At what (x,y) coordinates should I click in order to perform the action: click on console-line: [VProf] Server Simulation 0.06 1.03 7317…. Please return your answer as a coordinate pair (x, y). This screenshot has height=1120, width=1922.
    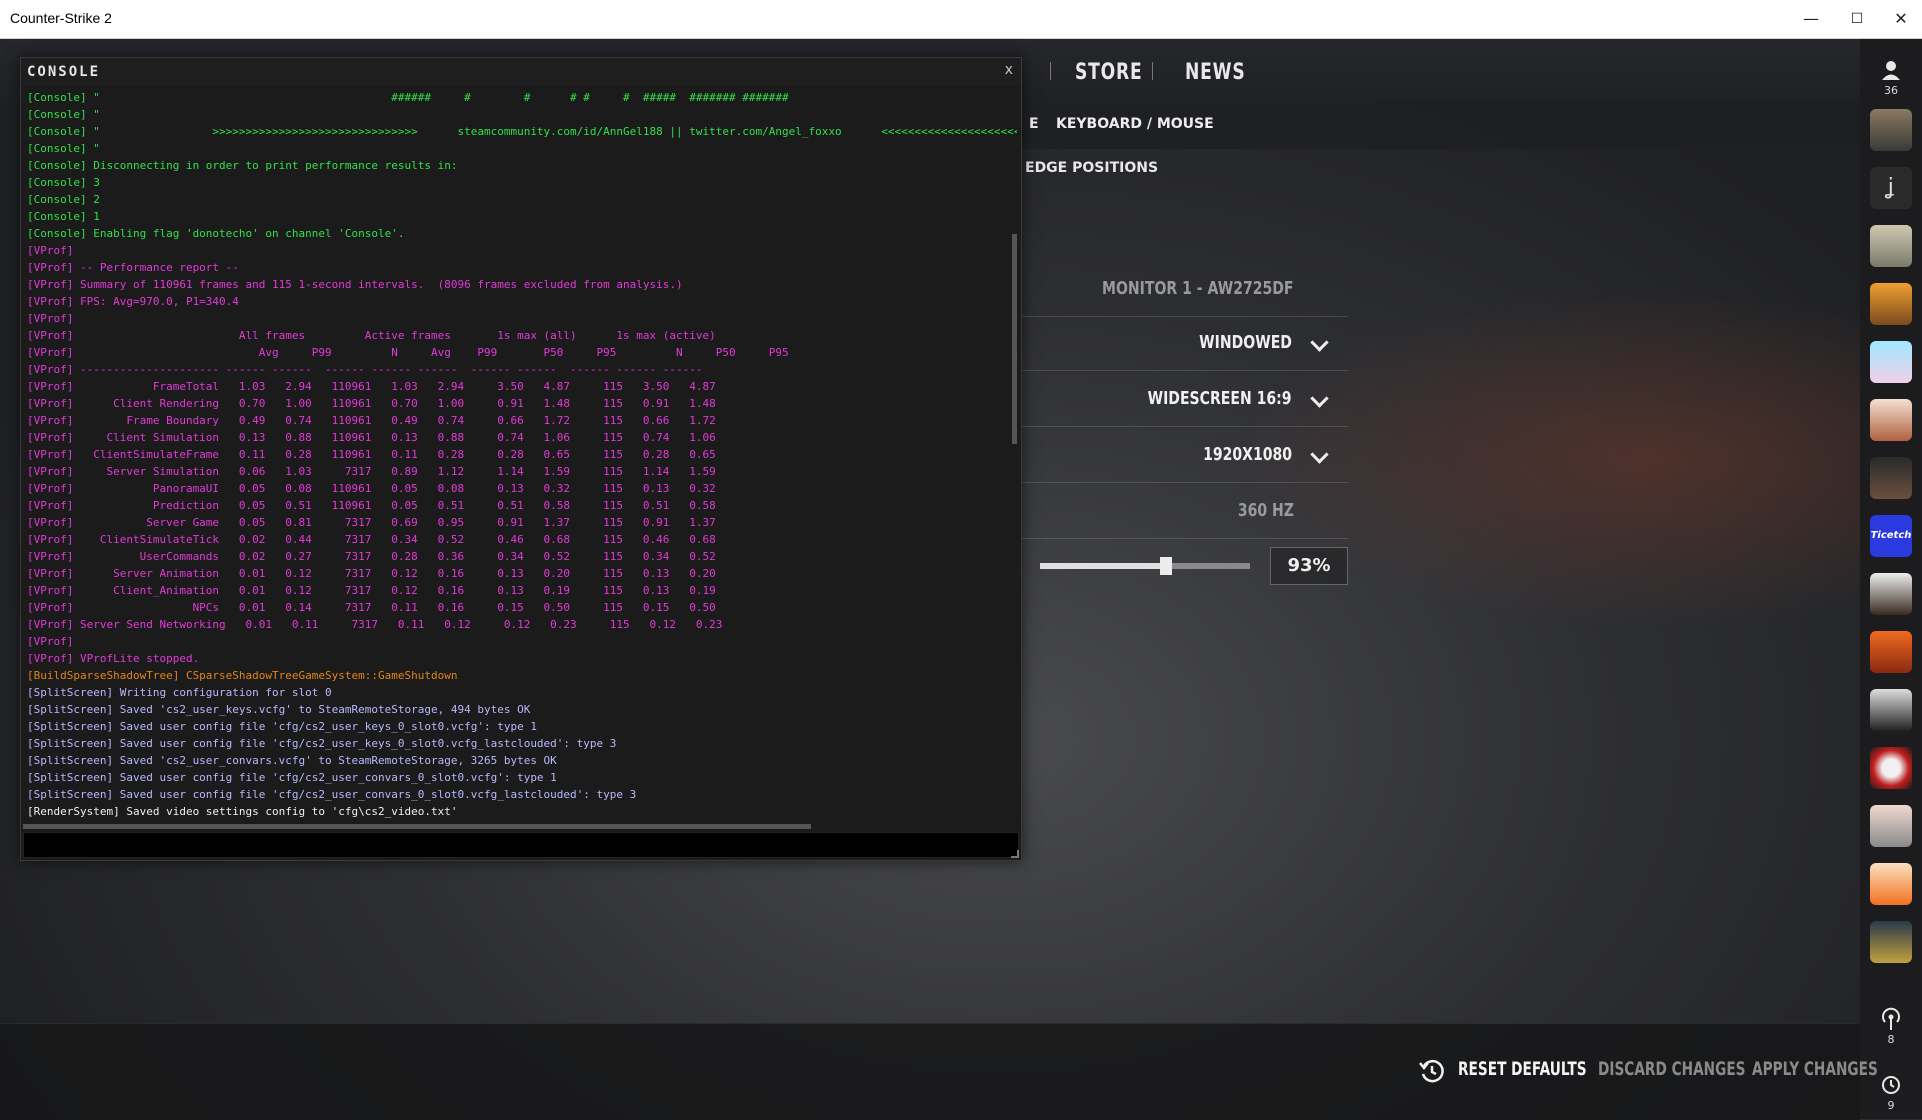
    Looking at the image, I should click on (371, 471).